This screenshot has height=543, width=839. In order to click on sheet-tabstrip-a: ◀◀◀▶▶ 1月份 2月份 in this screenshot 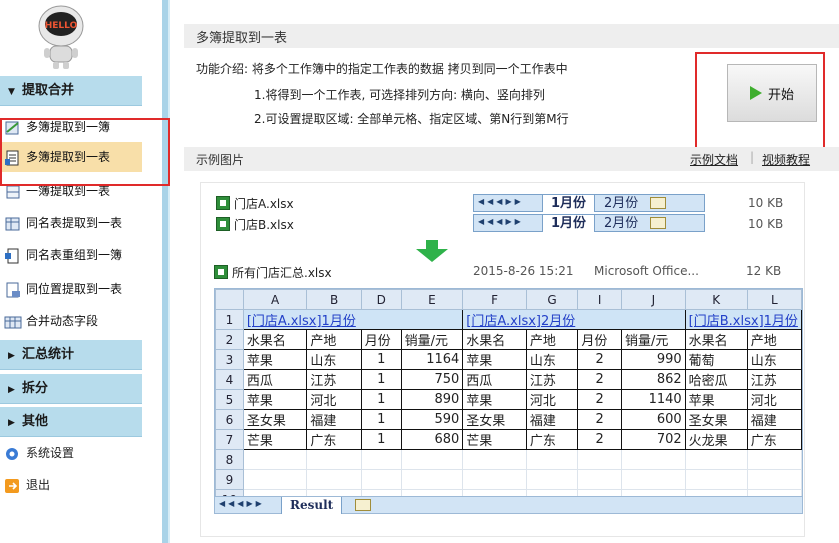, I will do `click(589, 203)`.